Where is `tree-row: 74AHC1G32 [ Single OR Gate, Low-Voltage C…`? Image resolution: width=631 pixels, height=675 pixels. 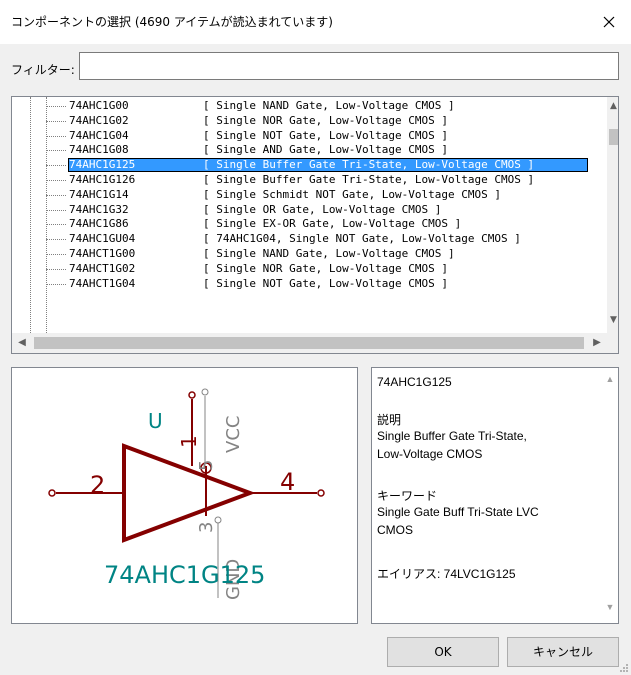 tree-row: 74AHC1G32 [ Single OR Gate, Low-Voltage C… is located at coordinates (309, 210).